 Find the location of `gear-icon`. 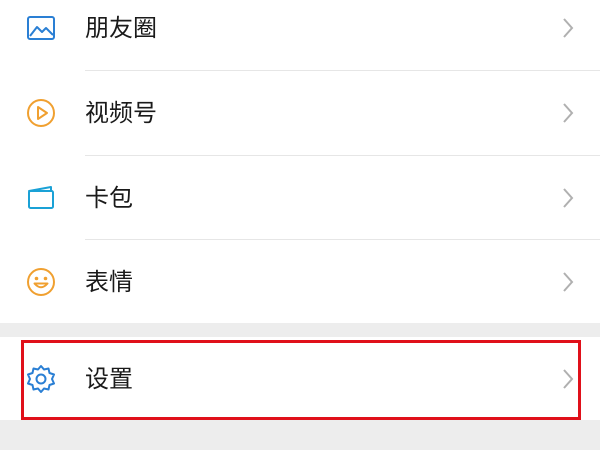

gear-icon is located at coordinates (41, 379).